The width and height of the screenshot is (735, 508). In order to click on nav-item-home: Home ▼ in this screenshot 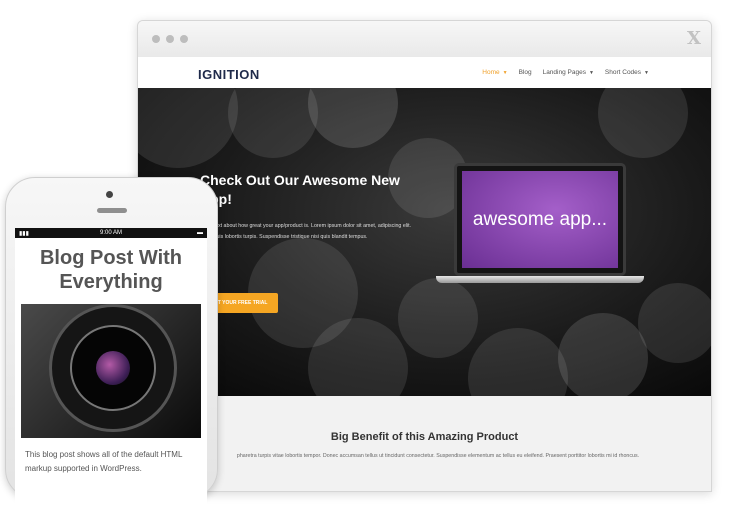, I will do `click(494, 72)`.